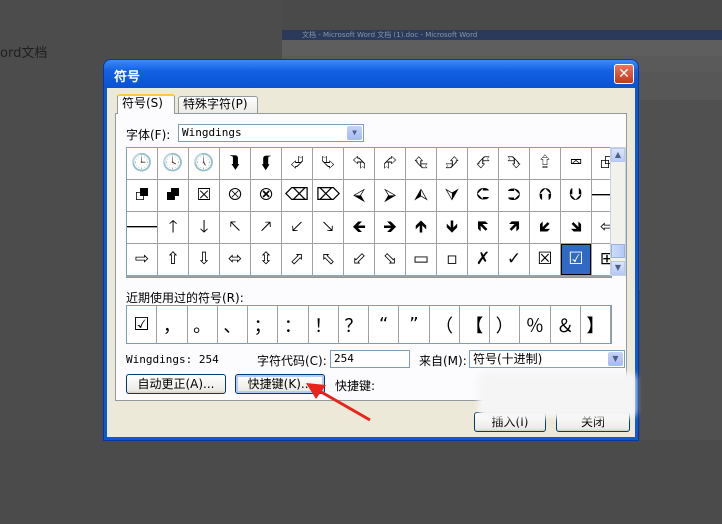 The image size is (722, 524). What do you see at coordinates (173, 259) in the screenshot?
I see `symbol-cell: ⇧` at bounding box center [173, 259].